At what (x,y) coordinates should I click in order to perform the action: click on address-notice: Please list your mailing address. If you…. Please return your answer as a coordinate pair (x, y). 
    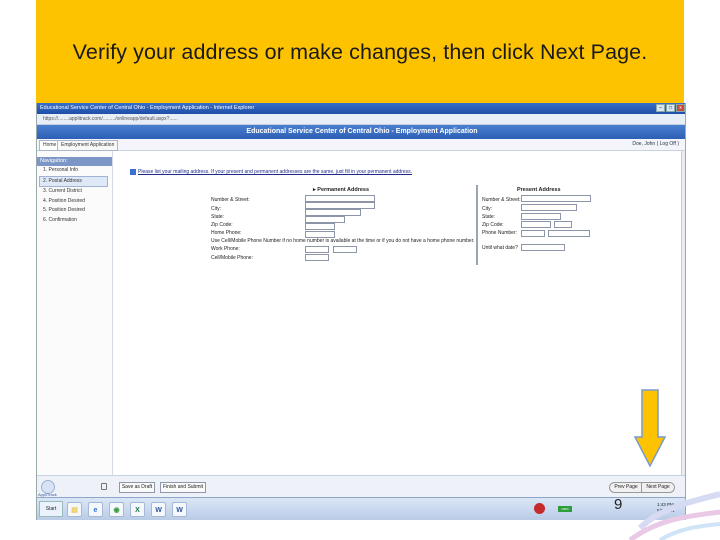
    Looking at the image, I should click on (275, 172).